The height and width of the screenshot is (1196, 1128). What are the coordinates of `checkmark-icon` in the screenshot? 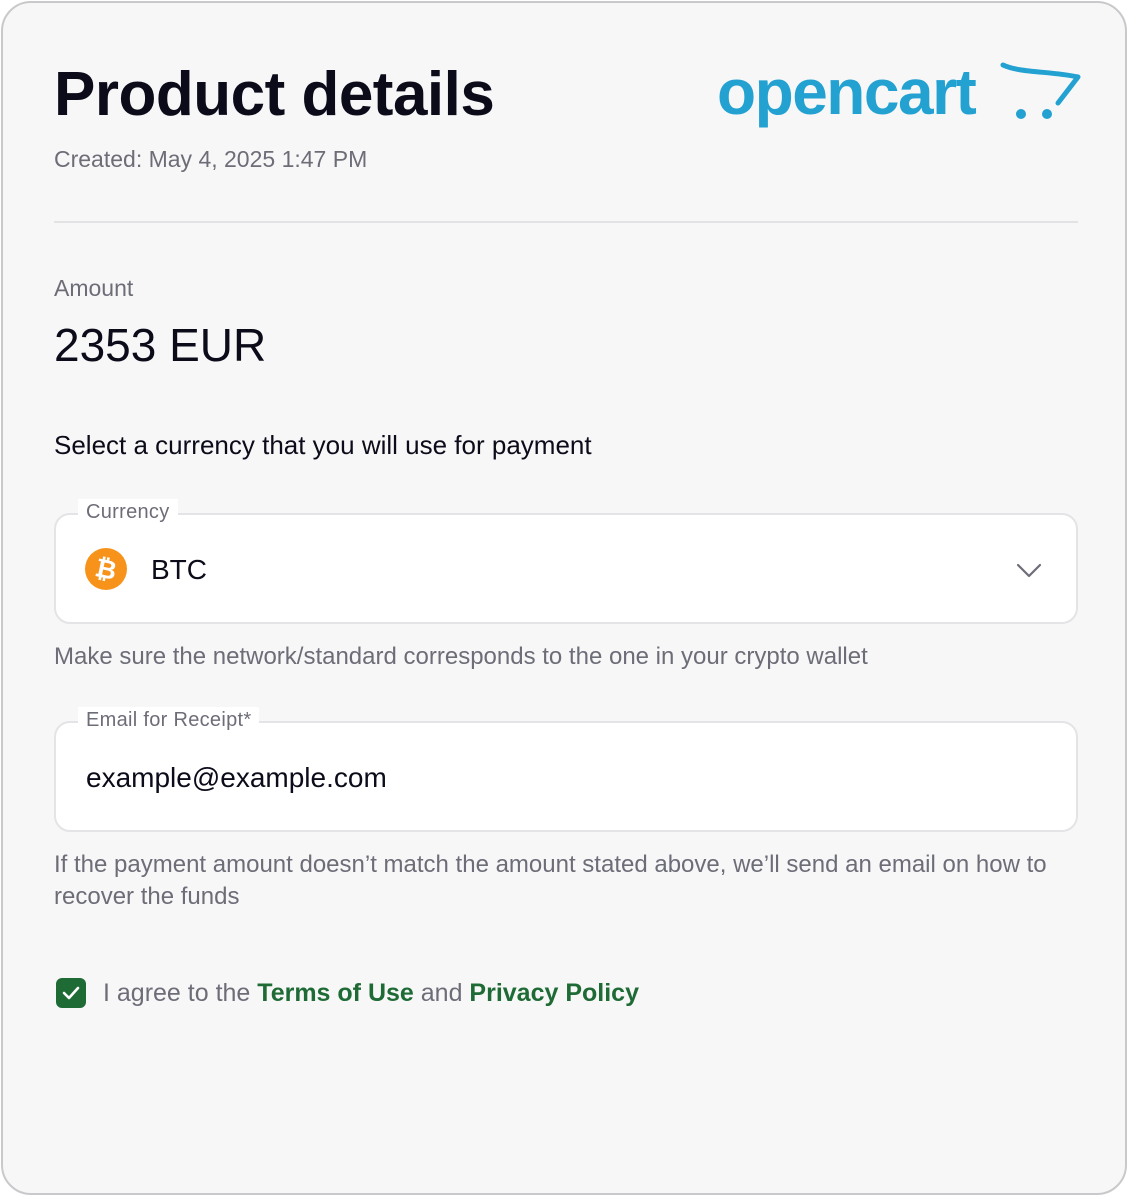 It's located at (71, 993).